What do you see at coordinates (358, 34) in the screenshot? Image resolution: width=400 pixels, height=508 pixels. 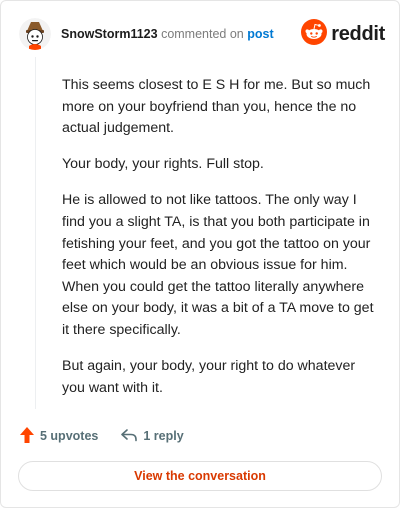 I see `reddit-wordmark: reddit` at bounding box center [358, 34].